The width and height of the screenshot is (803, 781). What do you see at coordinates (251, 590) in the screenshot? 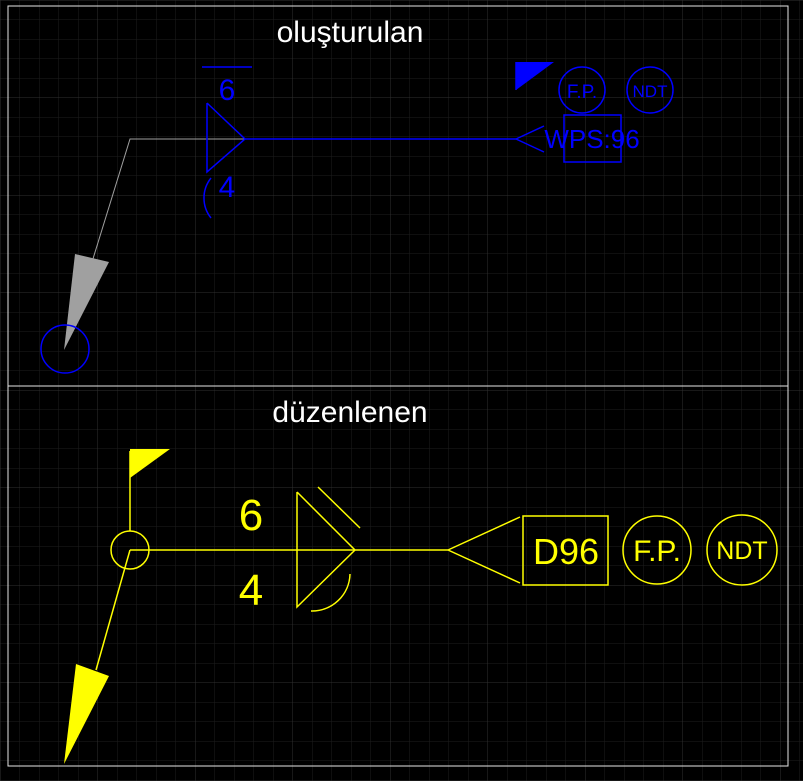
I see `bottom-other-side-size: 4` at bounding box center [251, 590].